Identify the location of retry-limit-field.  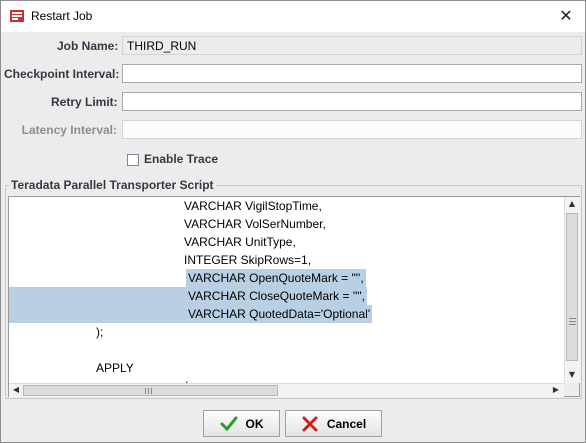
(352, 101).